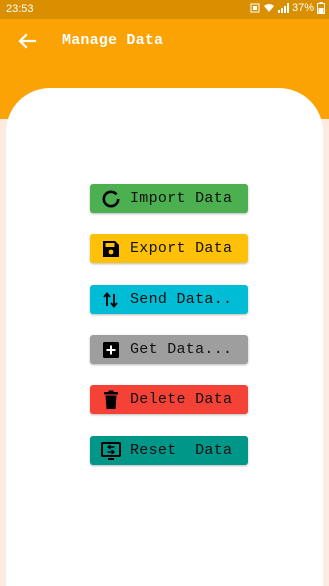  Describe the element at coordinates (111, 199) in the screenshot. I see `loading-circle-icon` at that location.